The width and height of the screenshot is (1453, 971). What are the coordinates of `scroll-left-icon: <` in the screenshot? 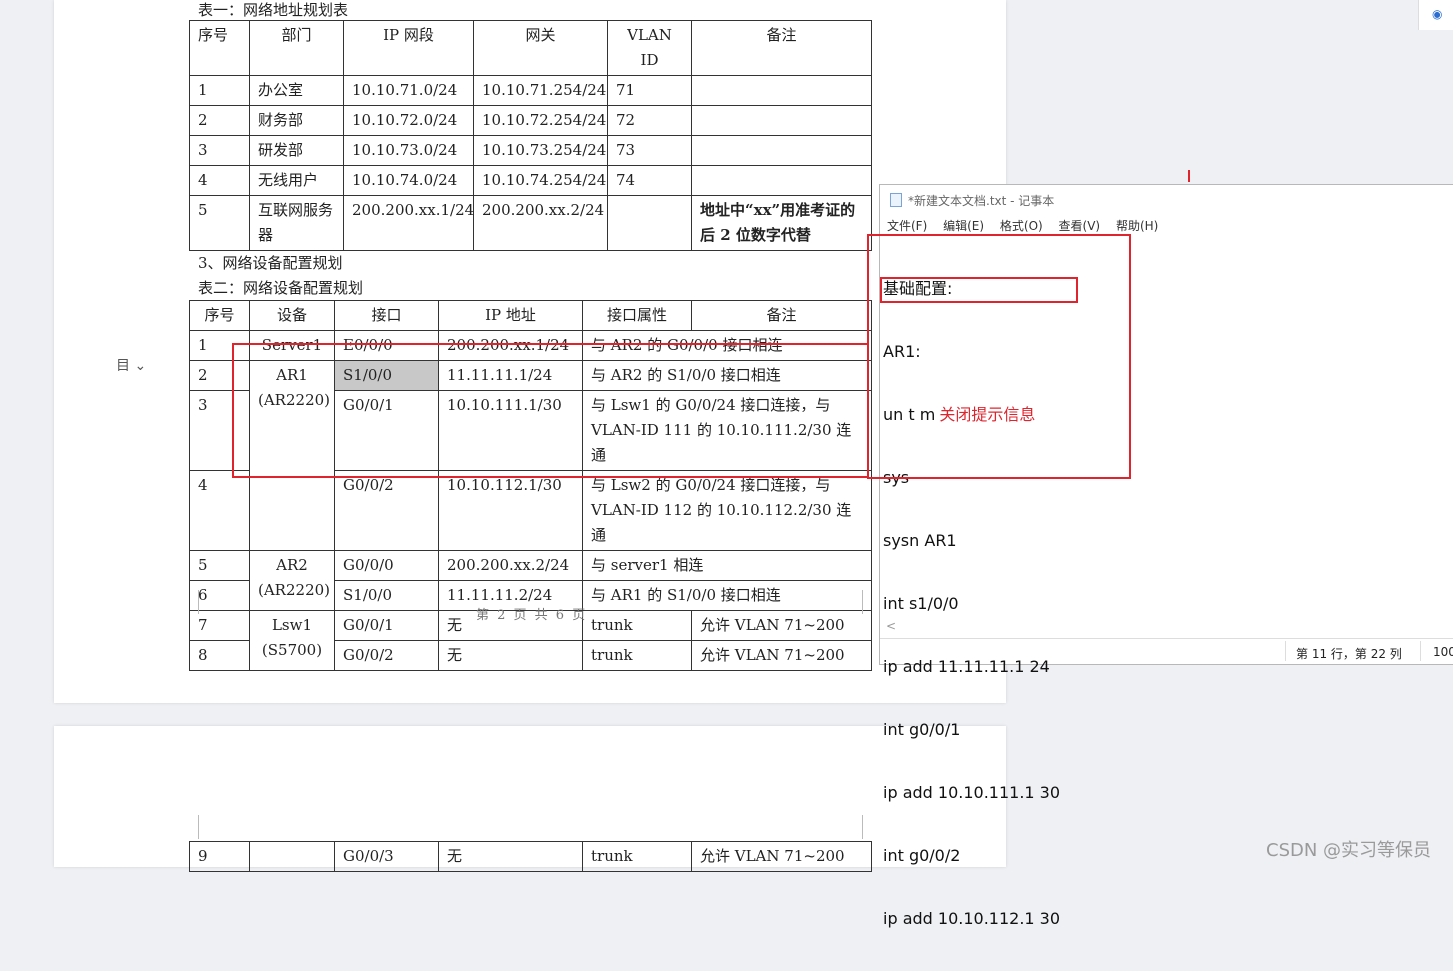 It's located at (891, 626).